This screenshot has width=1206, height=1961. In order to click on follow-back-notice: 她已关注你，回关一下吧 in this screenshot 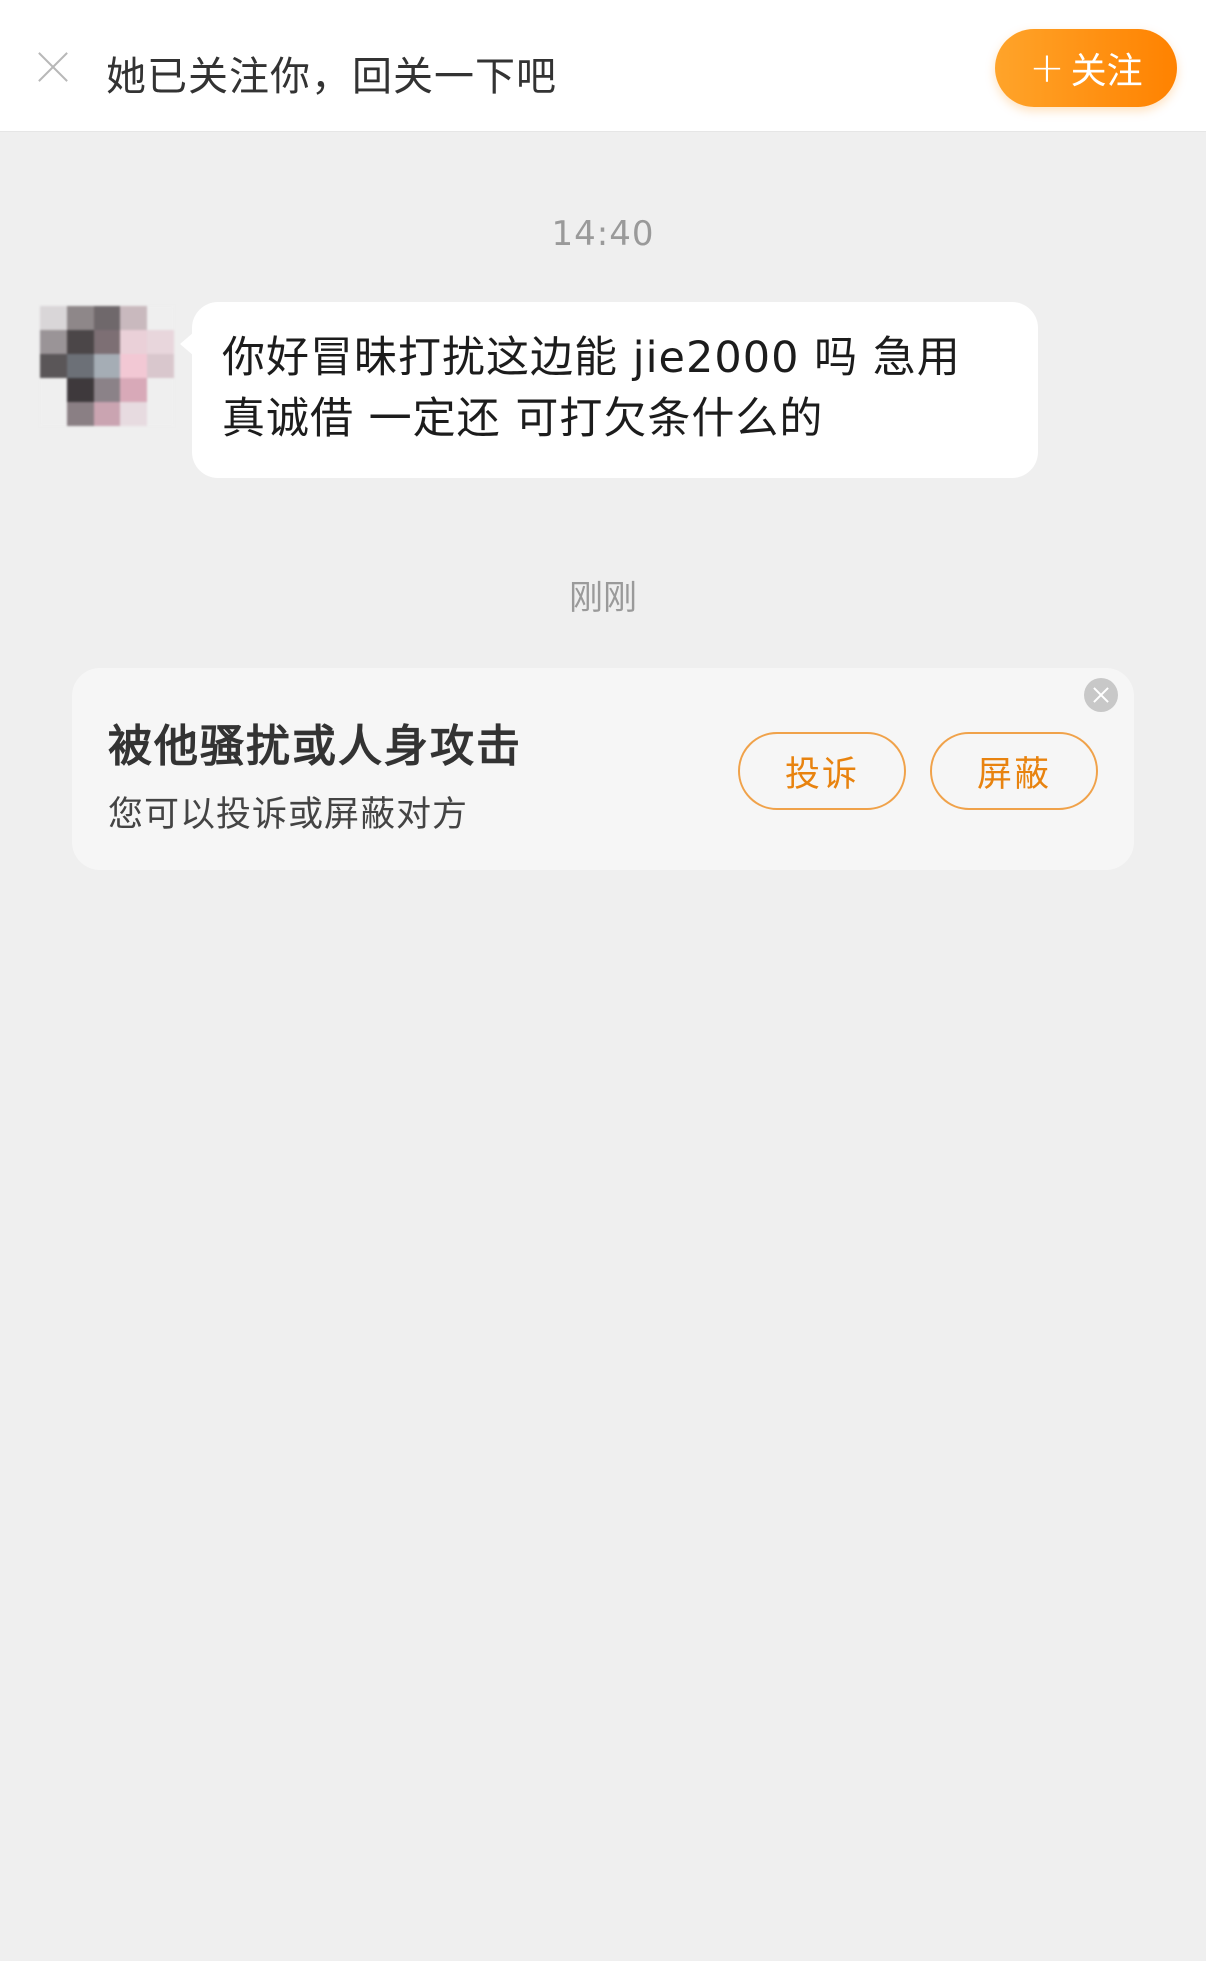, I will do `click(331, 77)`.